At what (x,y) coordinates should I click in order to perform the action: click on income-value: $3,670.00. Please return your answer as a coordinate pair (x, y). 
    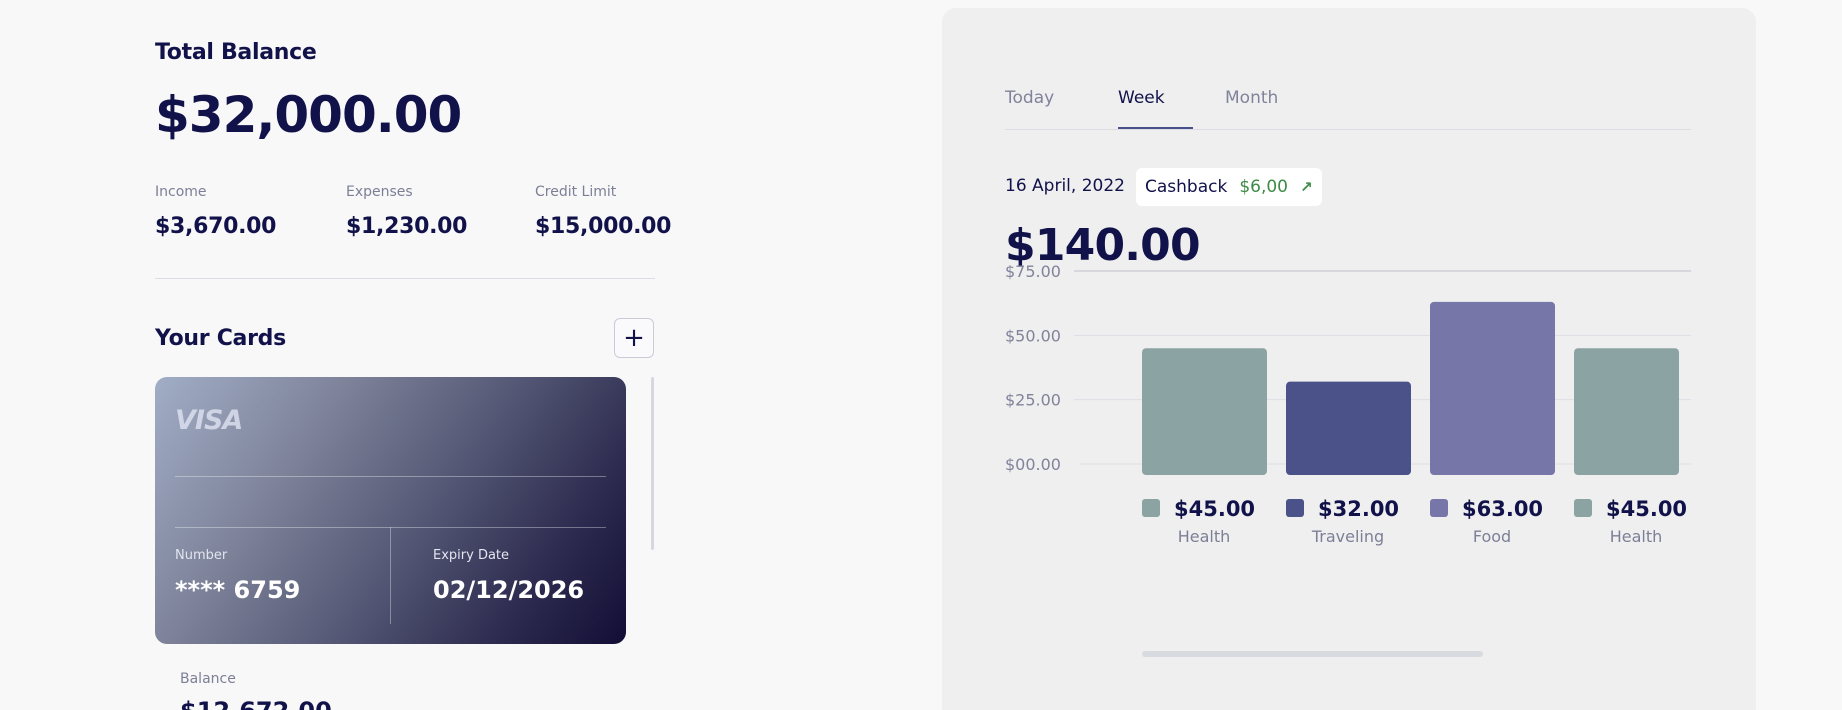
    Looking at the image, I should click on (216, 226).